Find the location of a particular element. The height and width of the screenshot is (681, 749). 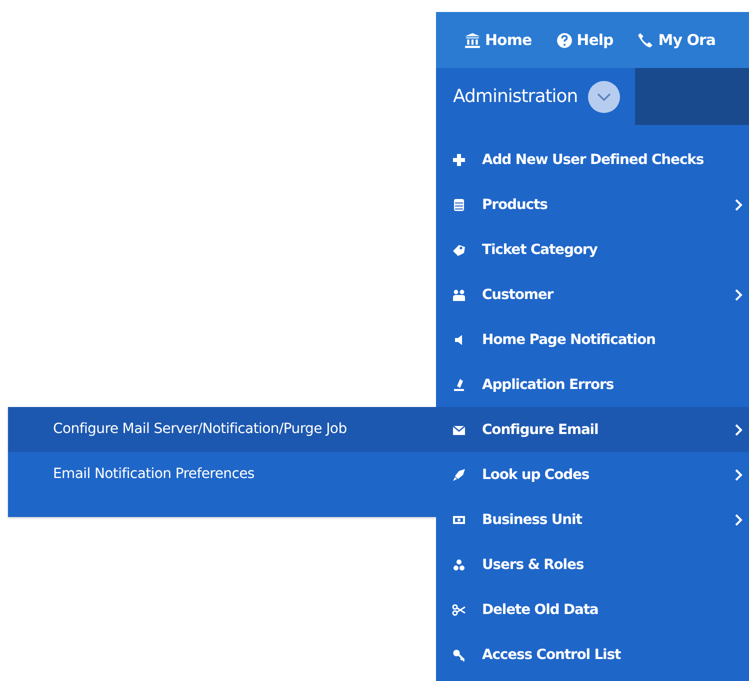

menu-item: Customer is located at coordinates (592, 294).